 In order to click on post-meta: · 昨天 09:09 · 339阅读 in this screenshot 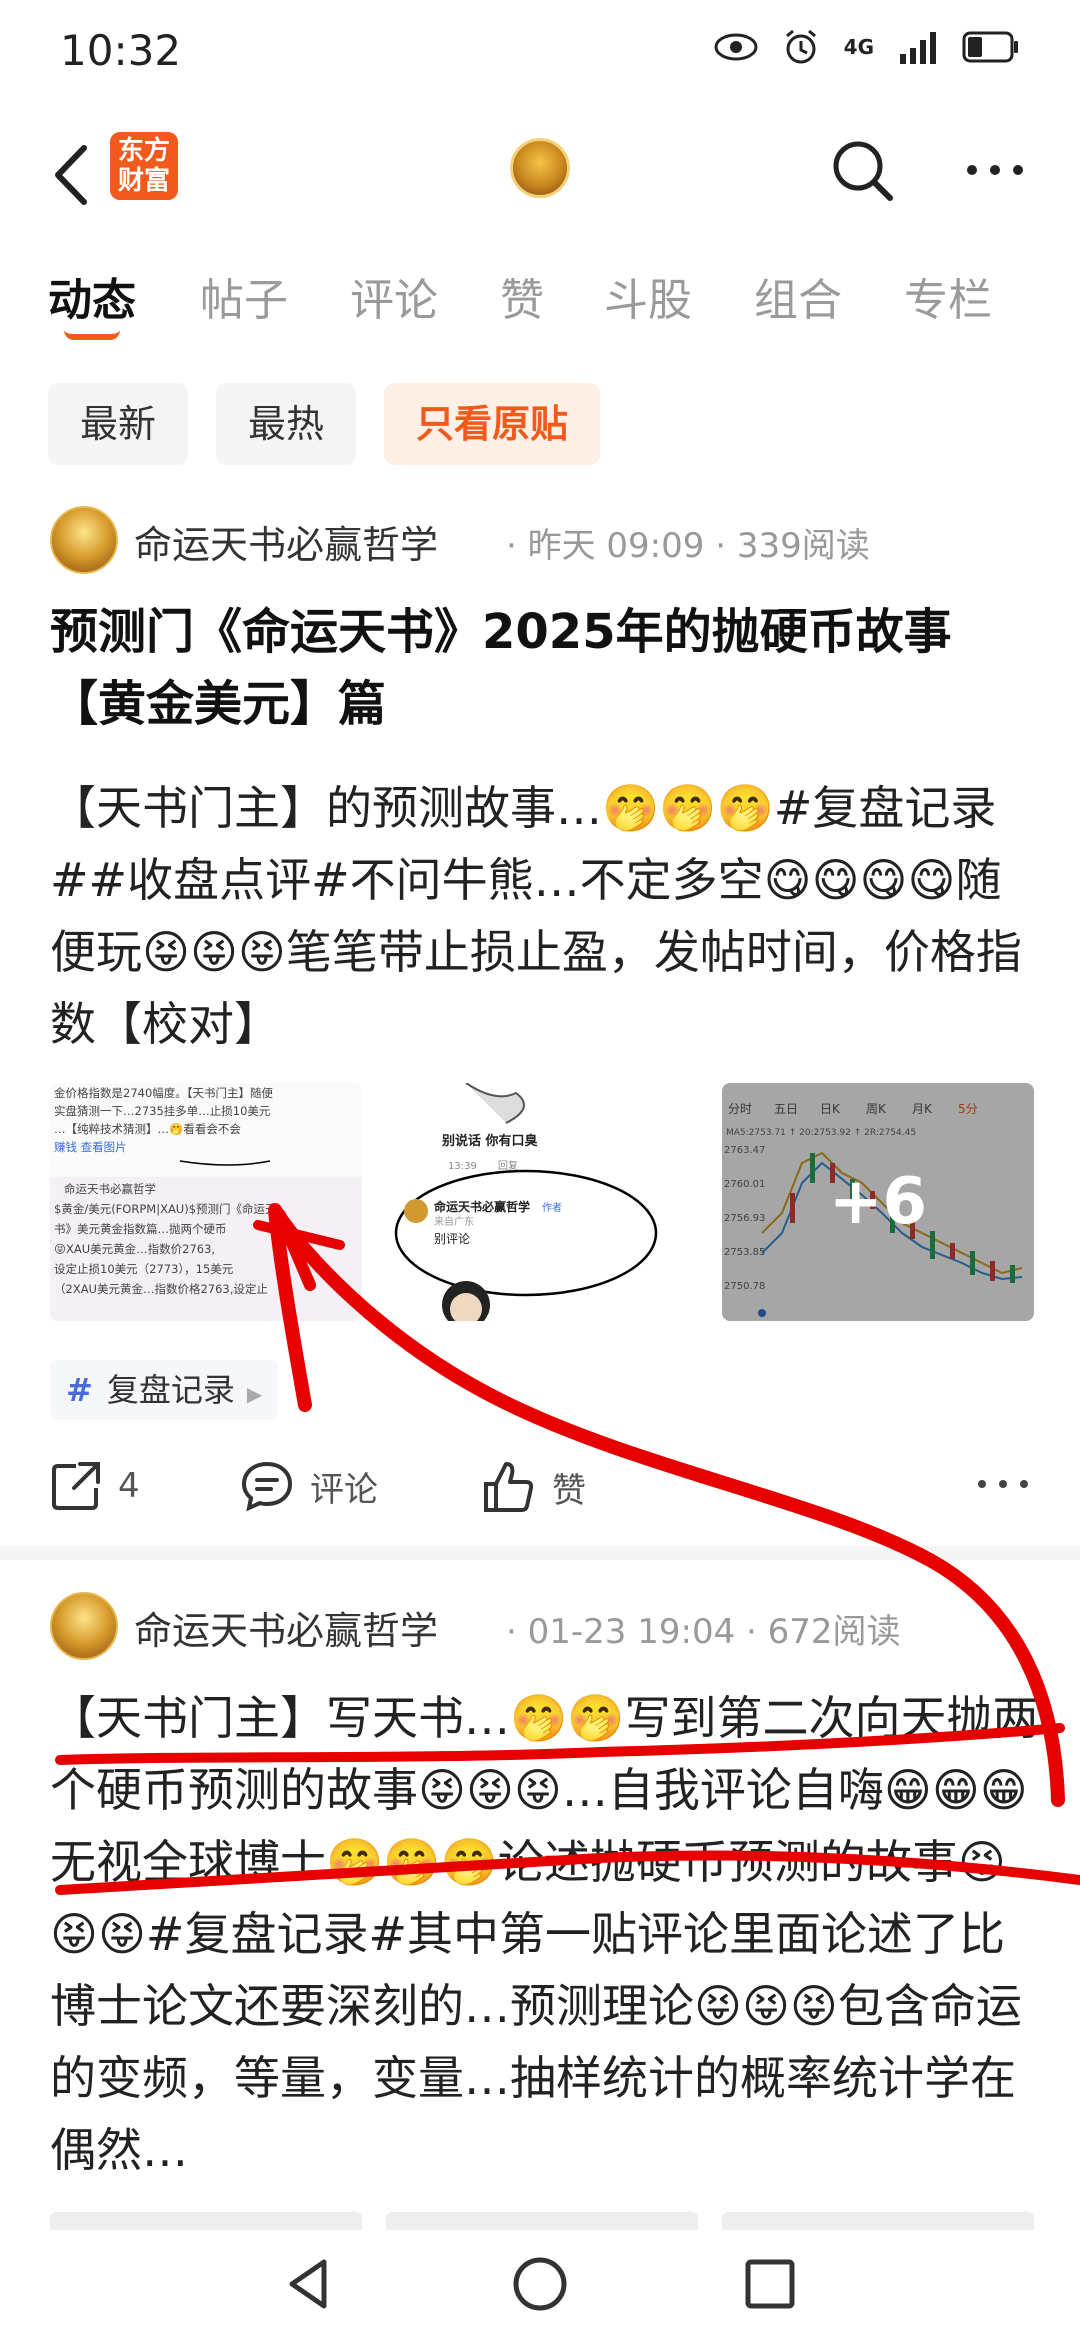, I will do `click(688, 546)`.